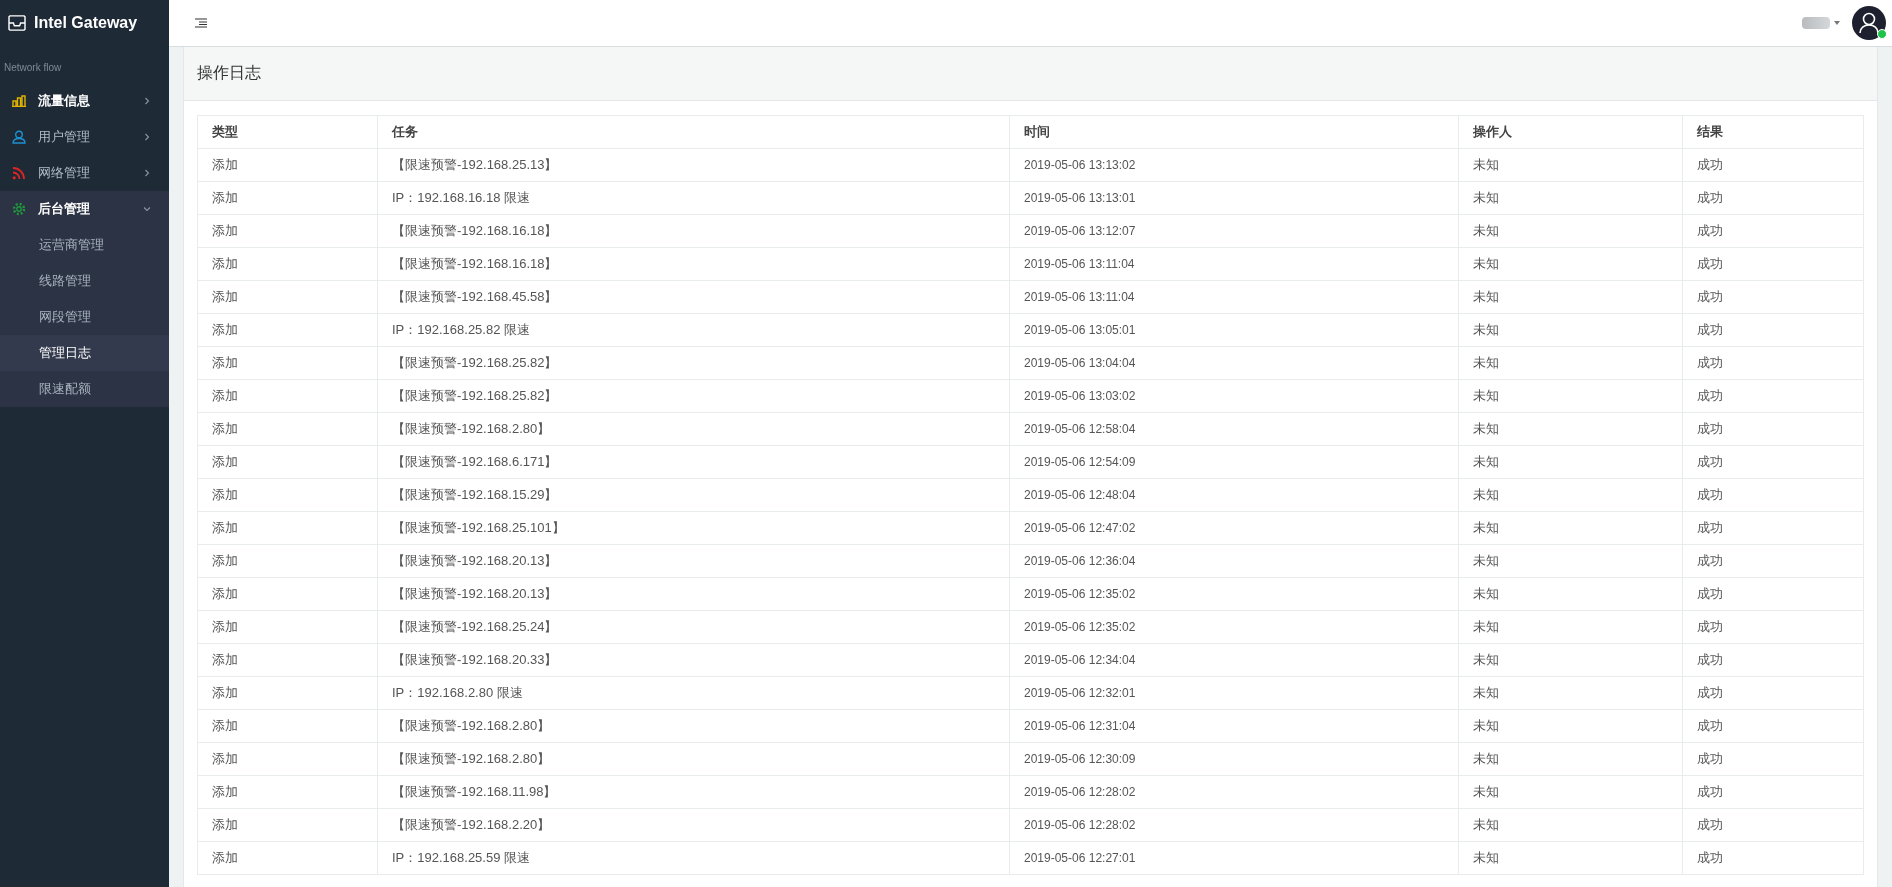  Describe the element at coordinates (84, 281) in the screenshot. I see `submenu-item: 线路管理` at that location.